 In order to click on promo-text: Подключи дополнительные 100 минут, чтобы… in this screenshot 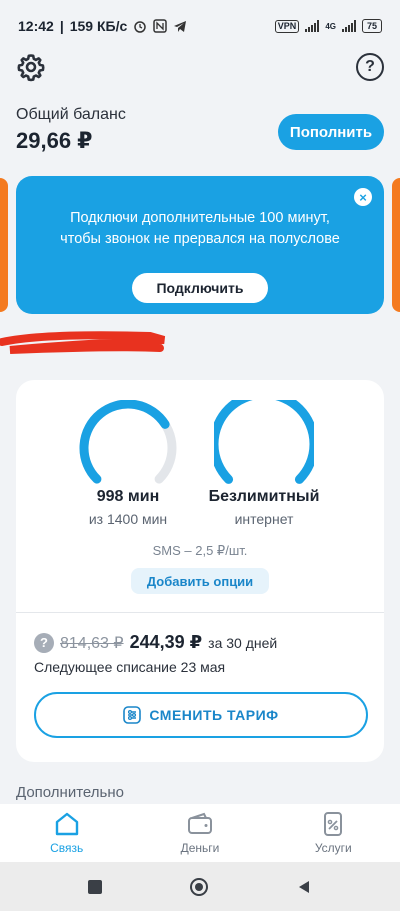, I will do `click(200, 229)`.